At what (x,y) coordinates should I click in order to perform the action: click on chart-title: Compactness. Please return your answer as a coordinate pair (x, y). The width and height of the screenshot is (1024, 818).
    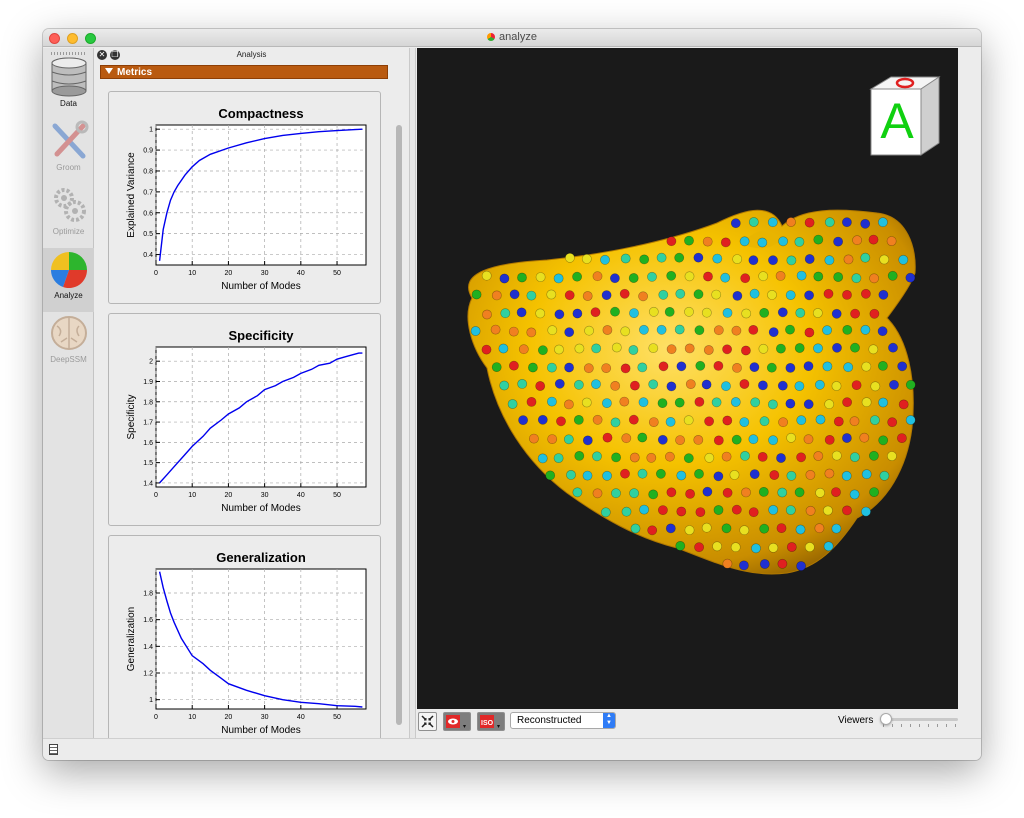
    Looking at the image, I should click on (260, 113).